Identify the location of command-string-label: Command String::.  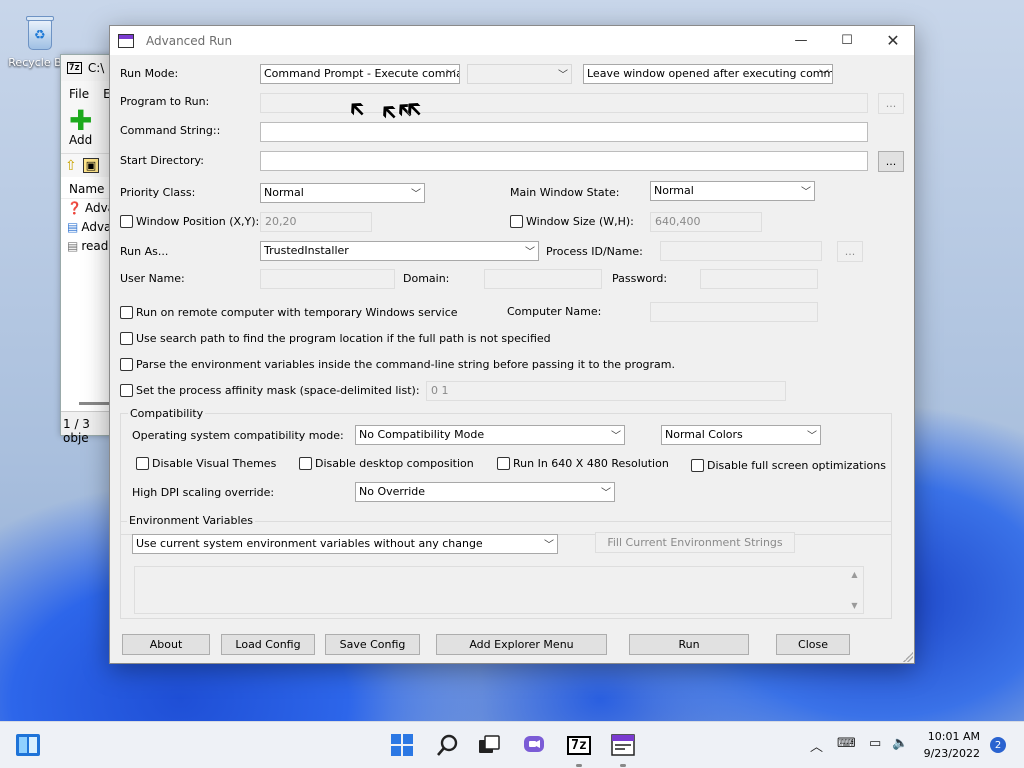
(170, 130).